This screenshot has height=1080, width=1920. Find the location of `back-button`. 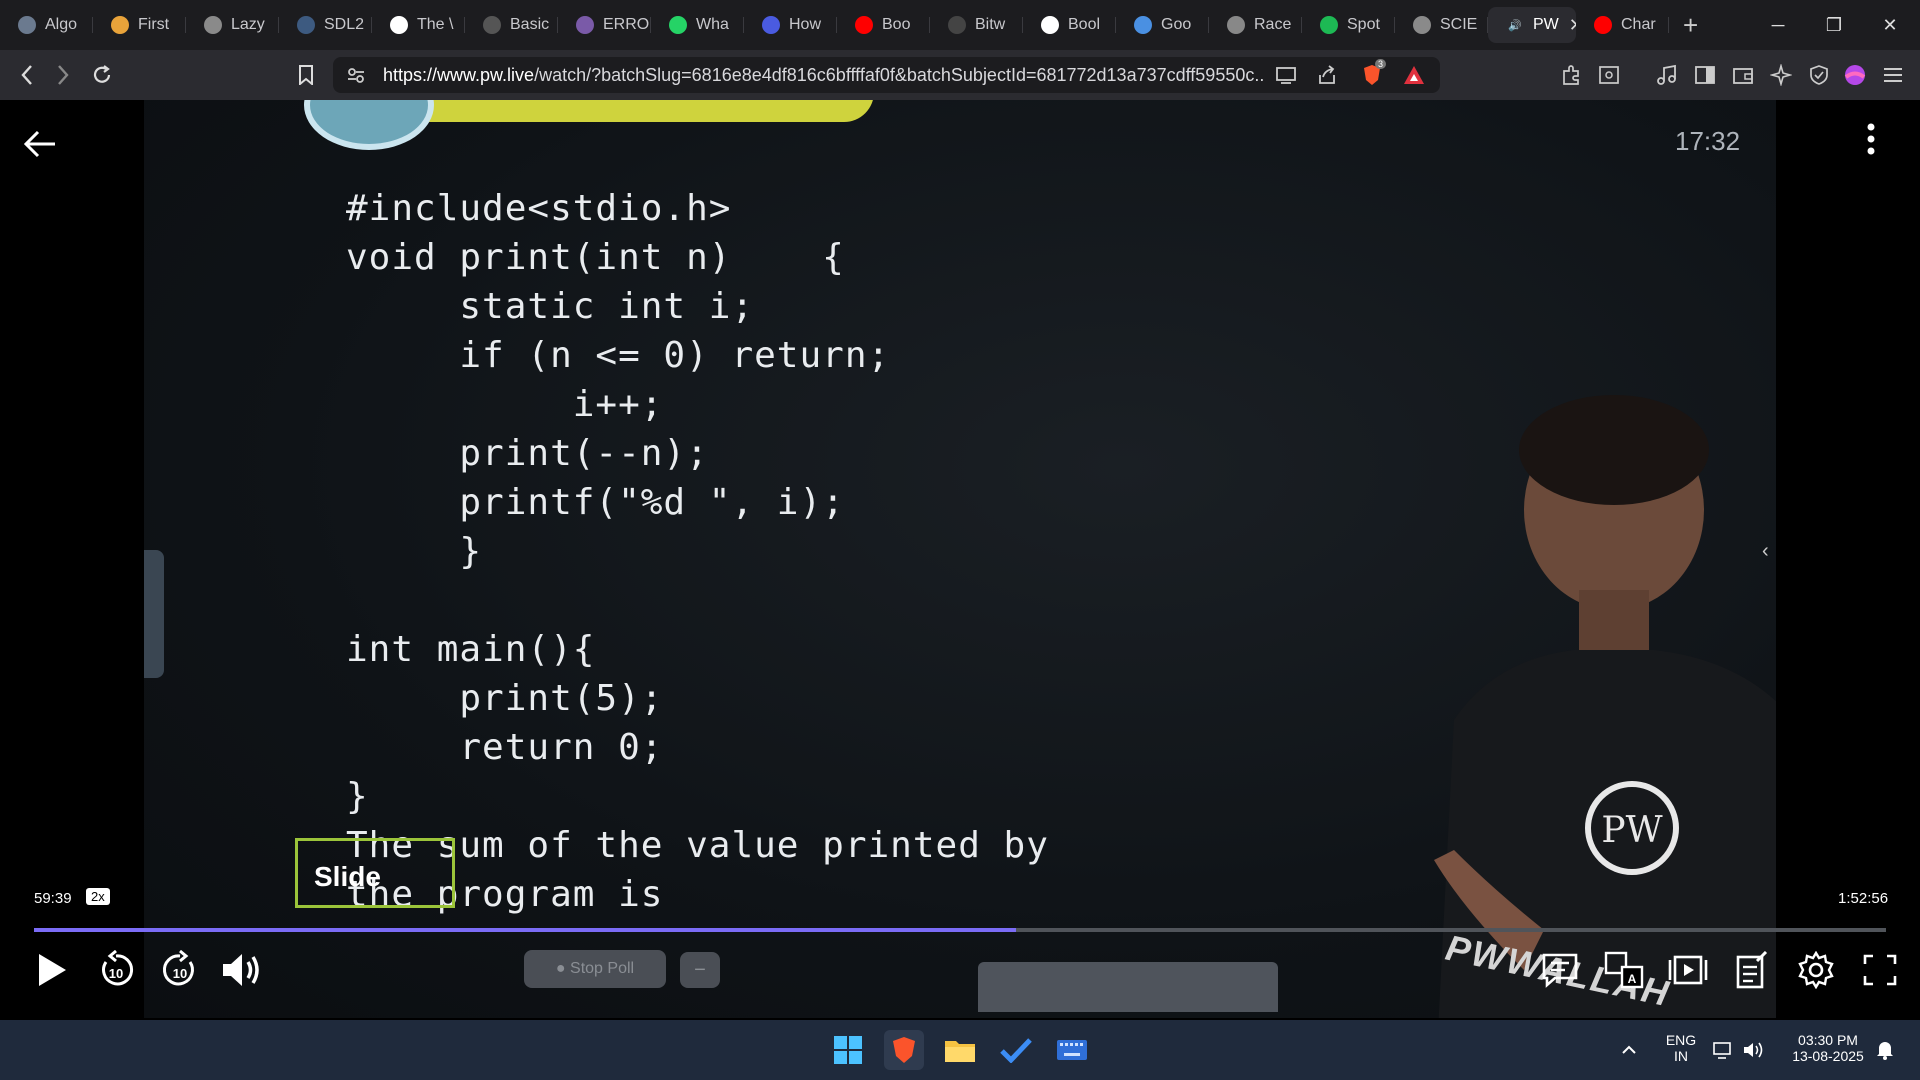

back-button is located at coordinates (27, 75).